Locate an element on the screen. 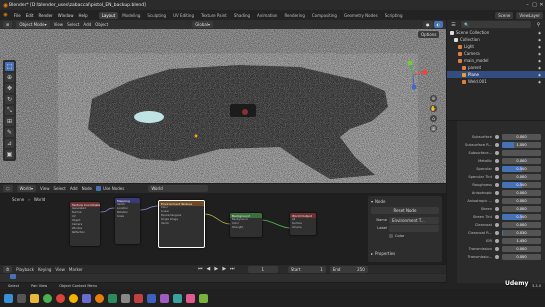 Image resolution: width=545 pixels, height=307 pixels. tab-sculpting: Sculpting is located at coordinates (156, 15).